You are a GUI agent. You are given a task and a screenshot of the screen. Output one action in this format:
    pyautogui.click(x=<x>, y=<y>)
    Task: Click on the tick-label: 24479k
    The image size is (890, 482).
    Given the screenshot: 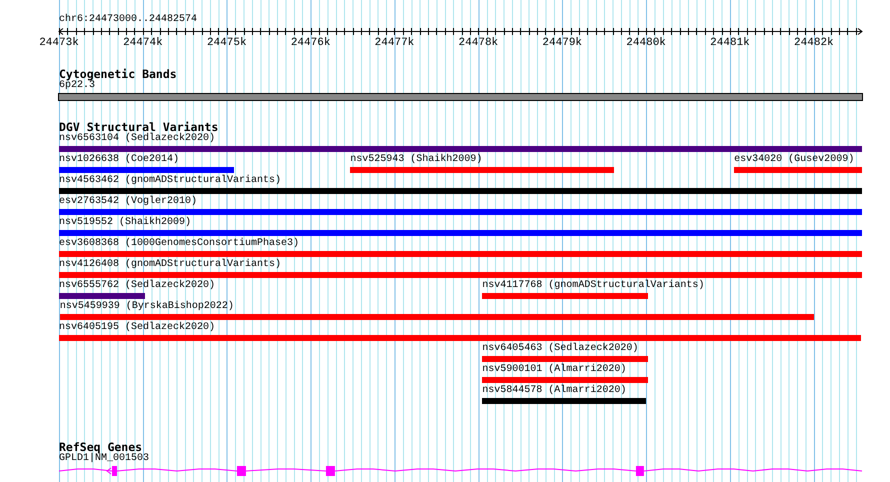 What is the action you would take?
    pyautogui.click(x=562, y=43)
    